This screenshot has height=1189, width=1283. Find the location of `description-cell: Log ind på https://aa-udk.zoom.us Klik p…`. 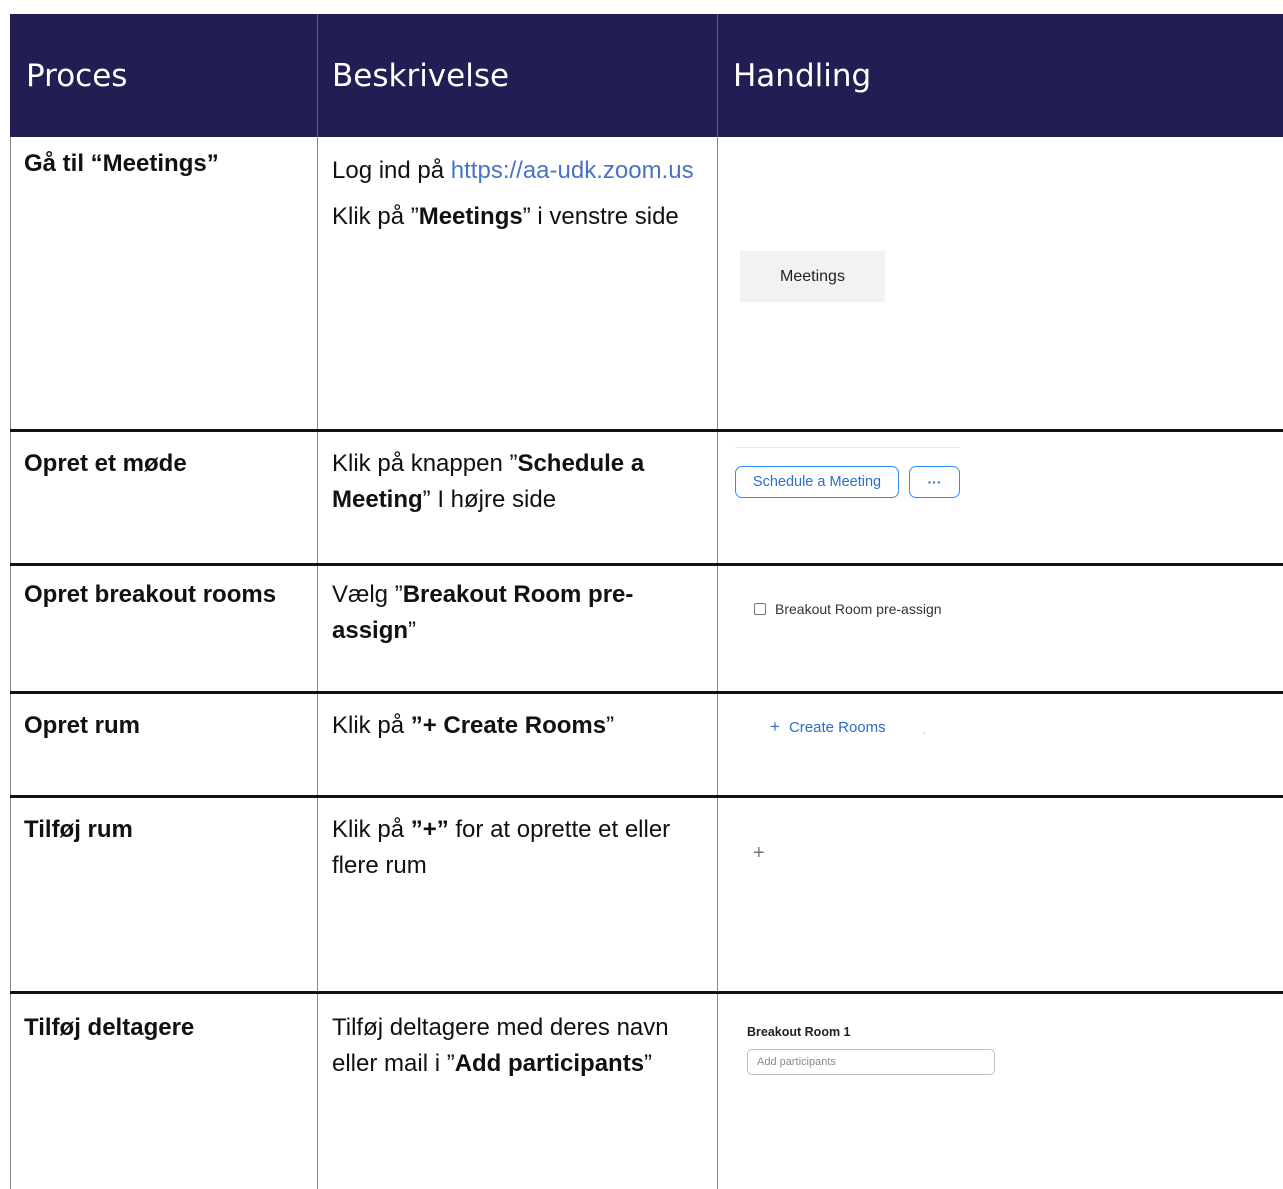

description-cell: Log ind på https://aa-udk.zoom.us Klik p… is located at coordinates (517, 194).